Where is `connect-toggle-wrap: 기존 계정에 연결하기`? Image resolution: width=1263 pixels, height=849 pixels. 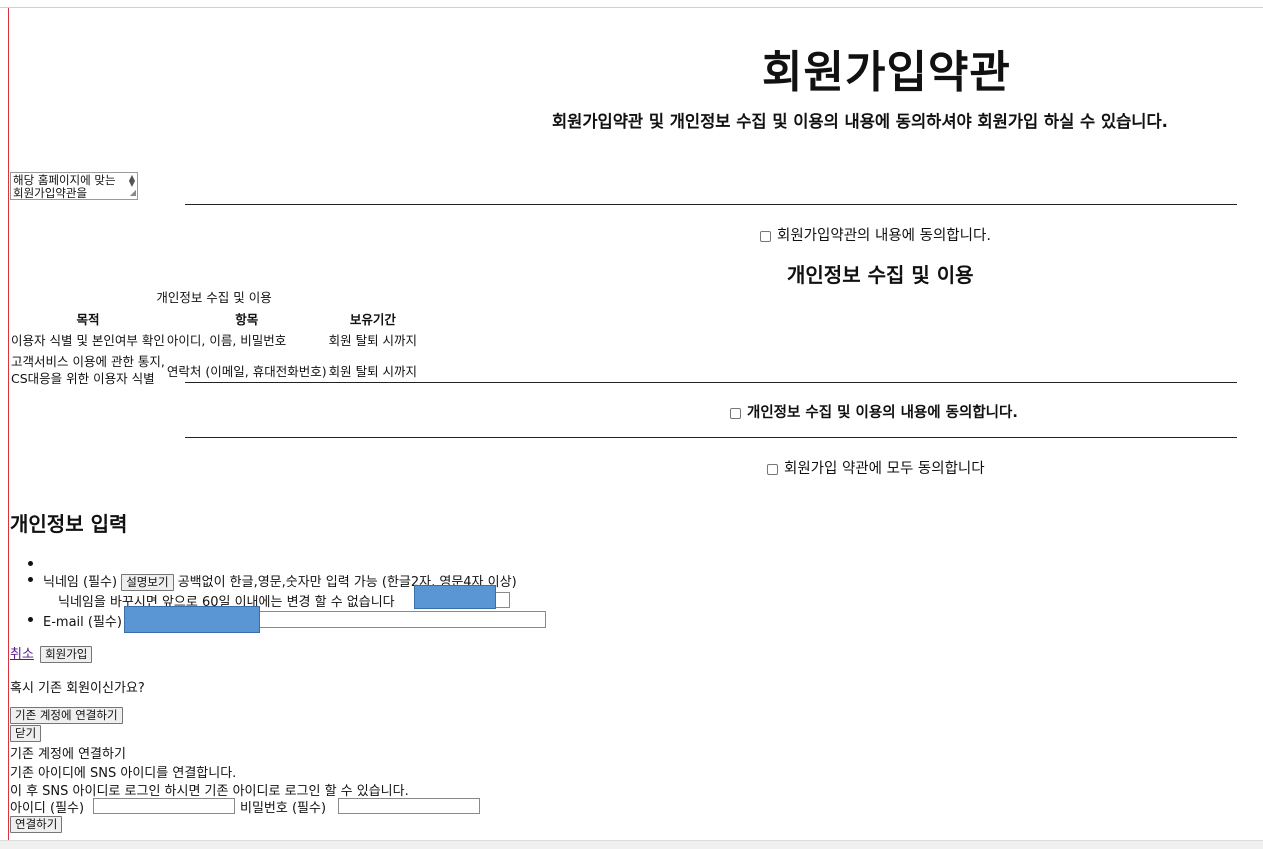 connect-toggle-wrap: 기존 계정에 연결하기 is located at coordinates (66, 715).